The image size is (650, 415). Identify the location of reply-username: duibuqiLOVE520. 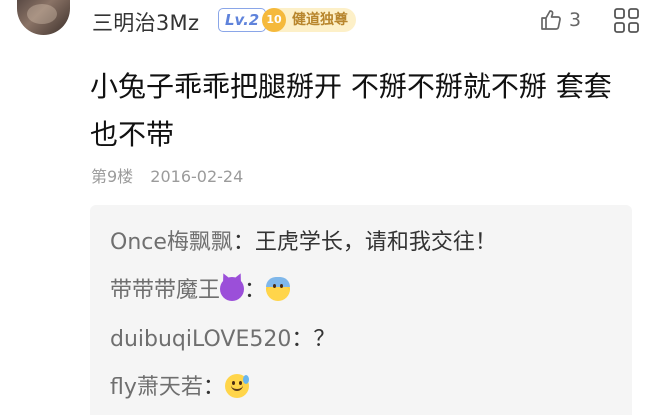
(200, 339).